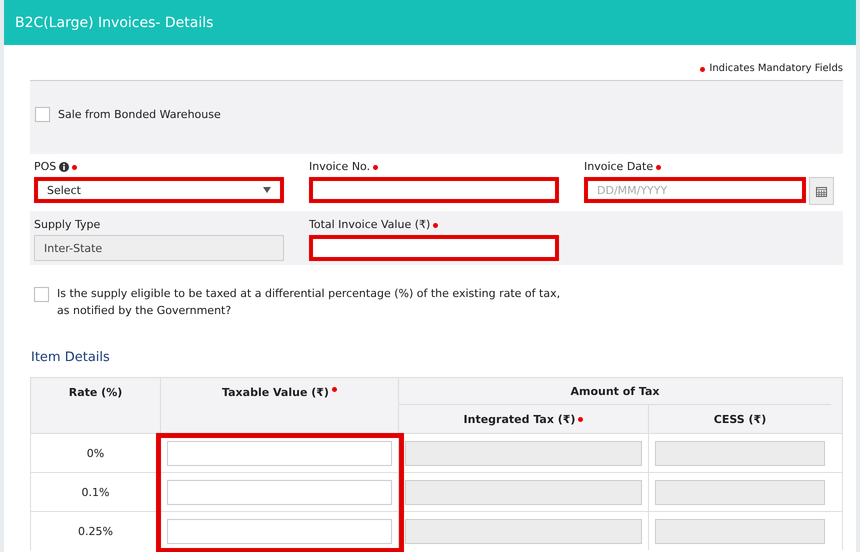 This screenshot has width=860, height=552. Describe the element at coordinates (615, 391) in the screenshot. I see `column-header: Amount of Tax` at that location.